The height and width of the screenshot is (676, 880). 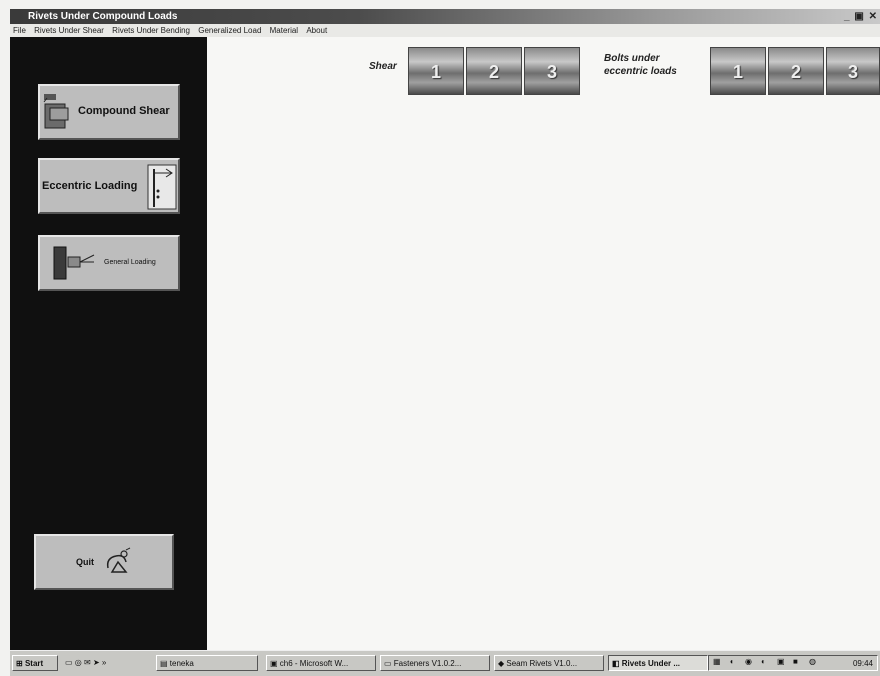 I want to click on tab-shear-2: 2, so click(x=494, y=71).